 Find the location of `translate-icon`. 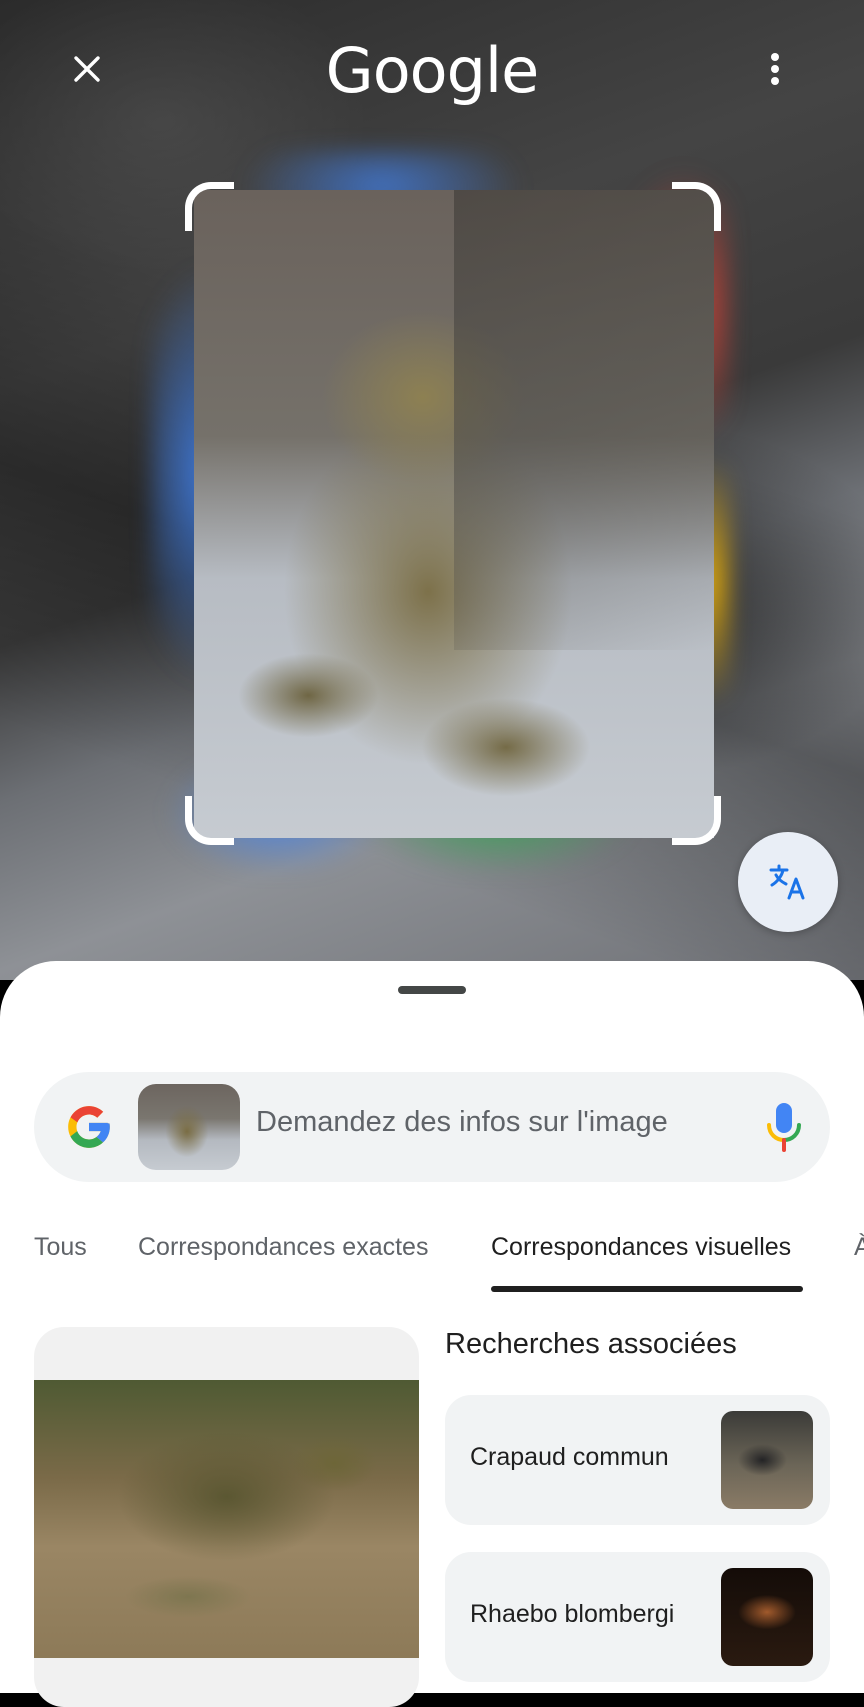

translate-icon is located at coordinates (787, 882).